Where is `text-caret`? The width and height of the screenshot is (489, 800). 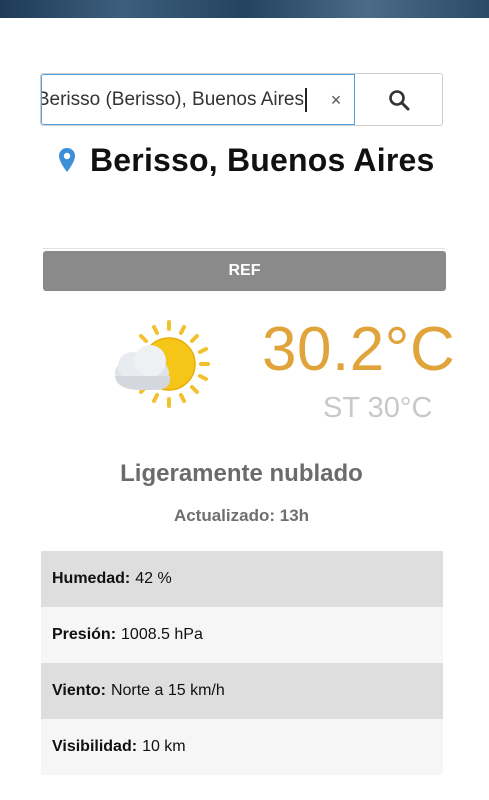 text-caret is located at coordinates (306, 100).